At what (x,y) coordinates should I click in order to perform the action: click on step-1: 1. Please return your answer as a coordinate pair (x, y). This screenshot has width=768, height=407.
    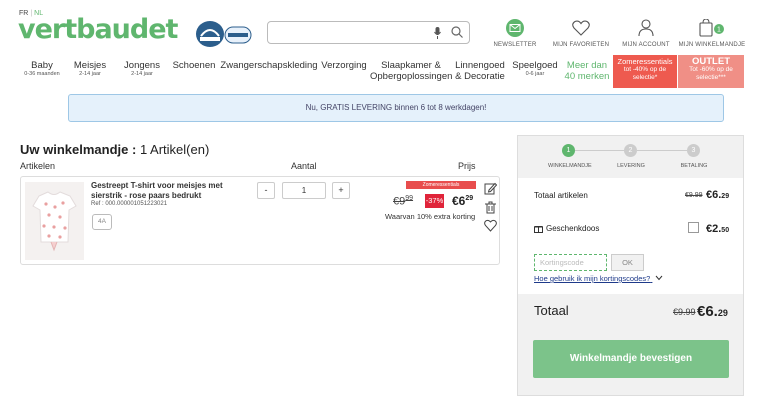
    Looking at the image, I should click on (568, 150).